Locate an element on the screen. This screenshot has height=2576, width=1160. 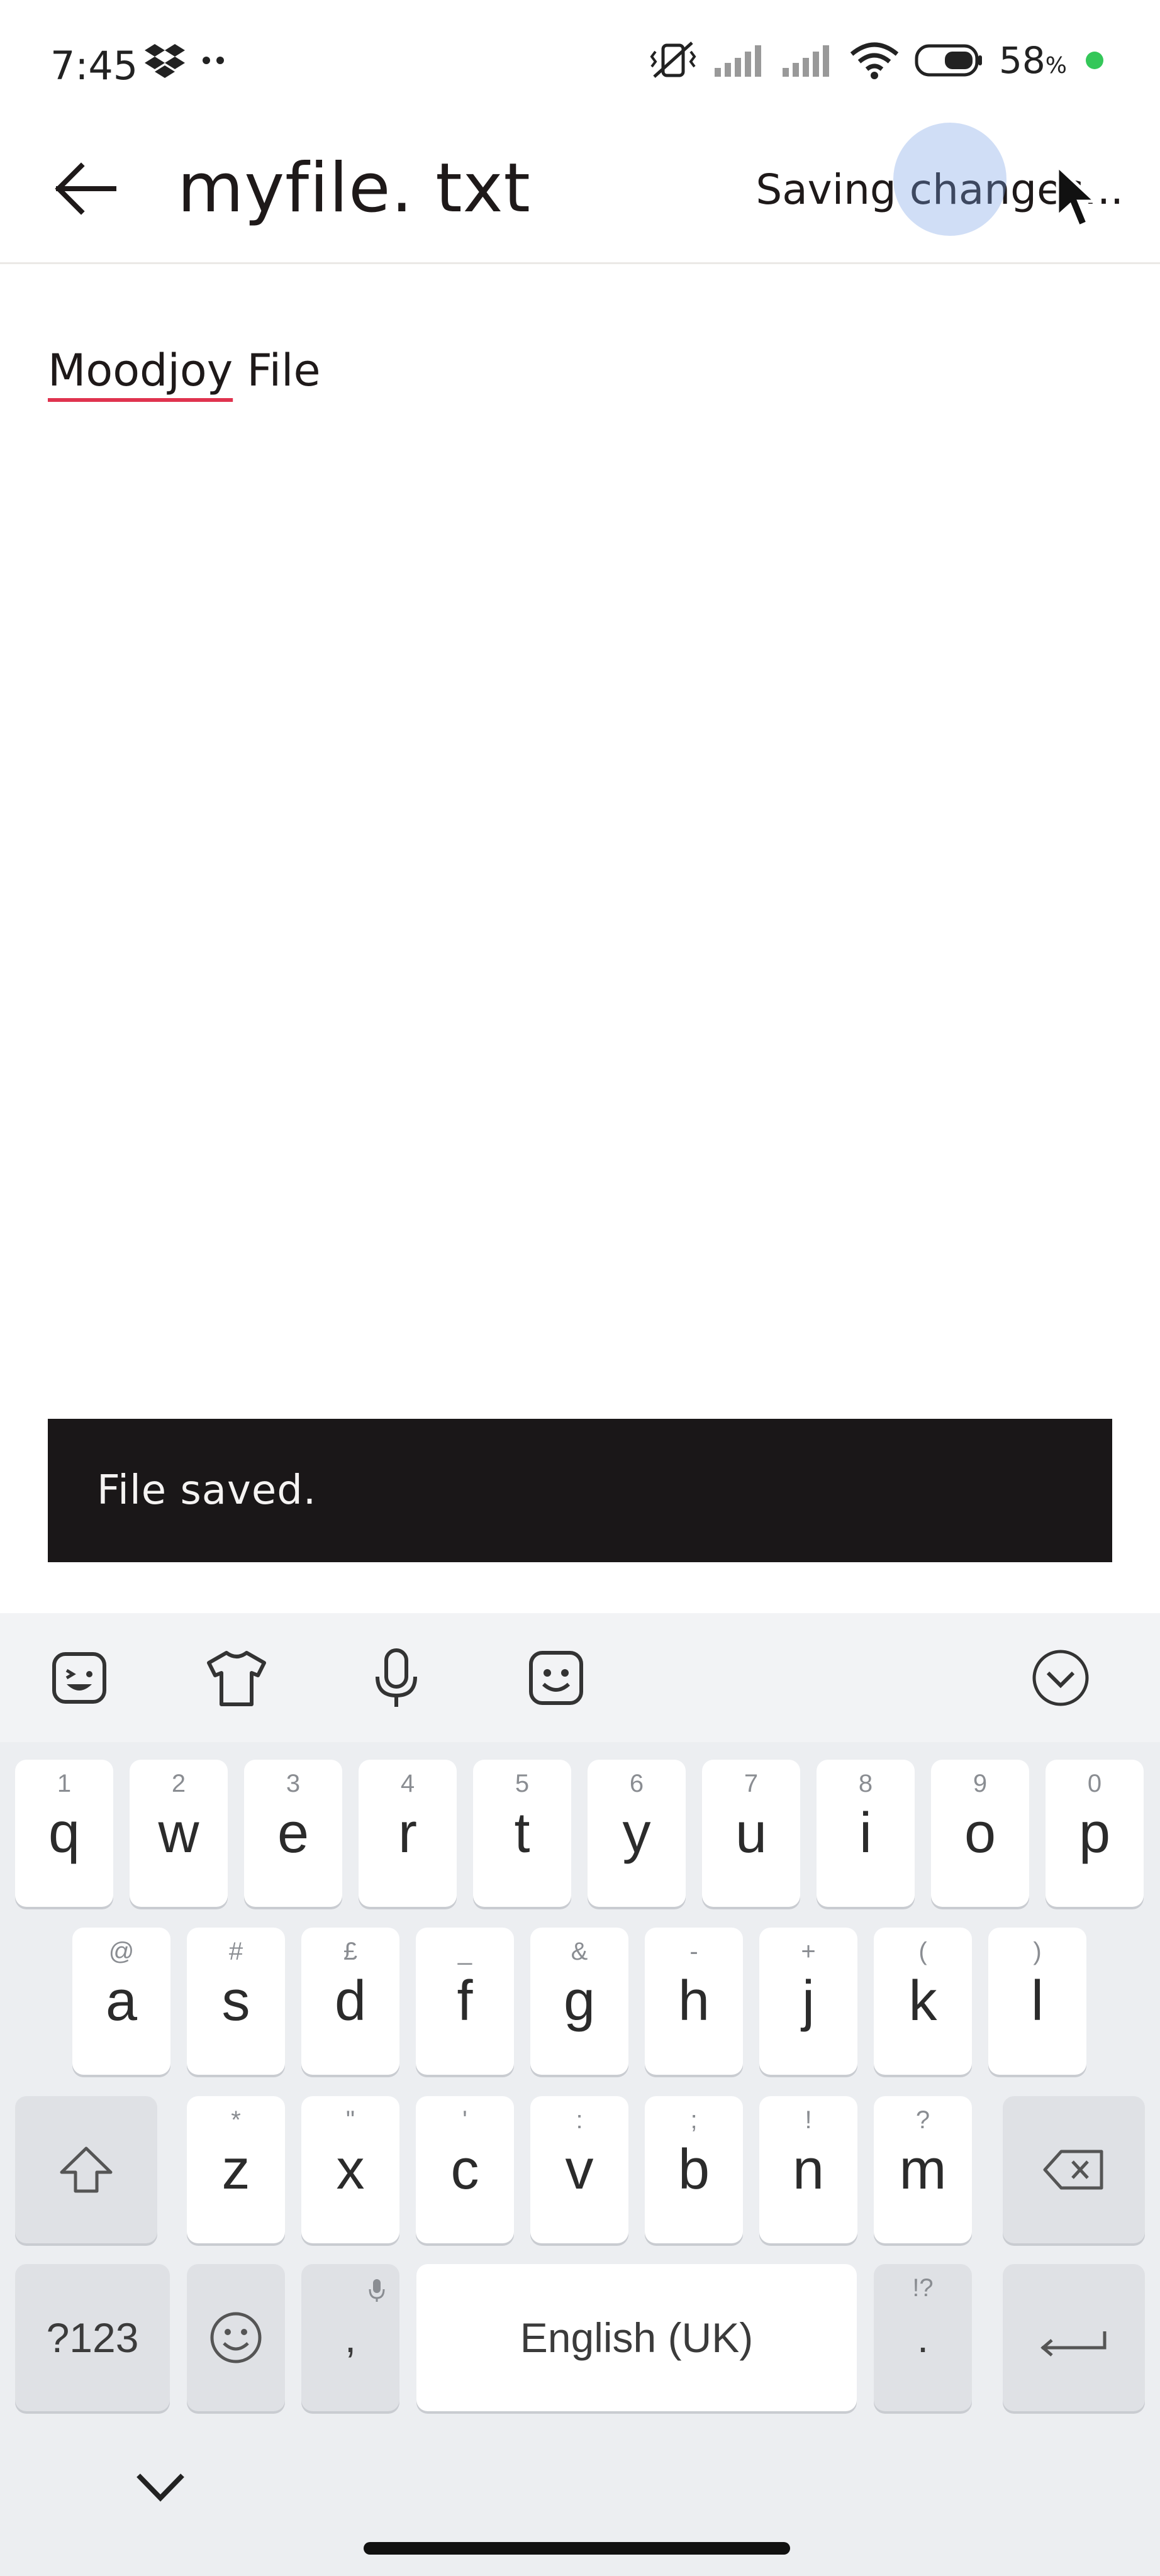
wifi-icon is located at coordinates (874, 60).